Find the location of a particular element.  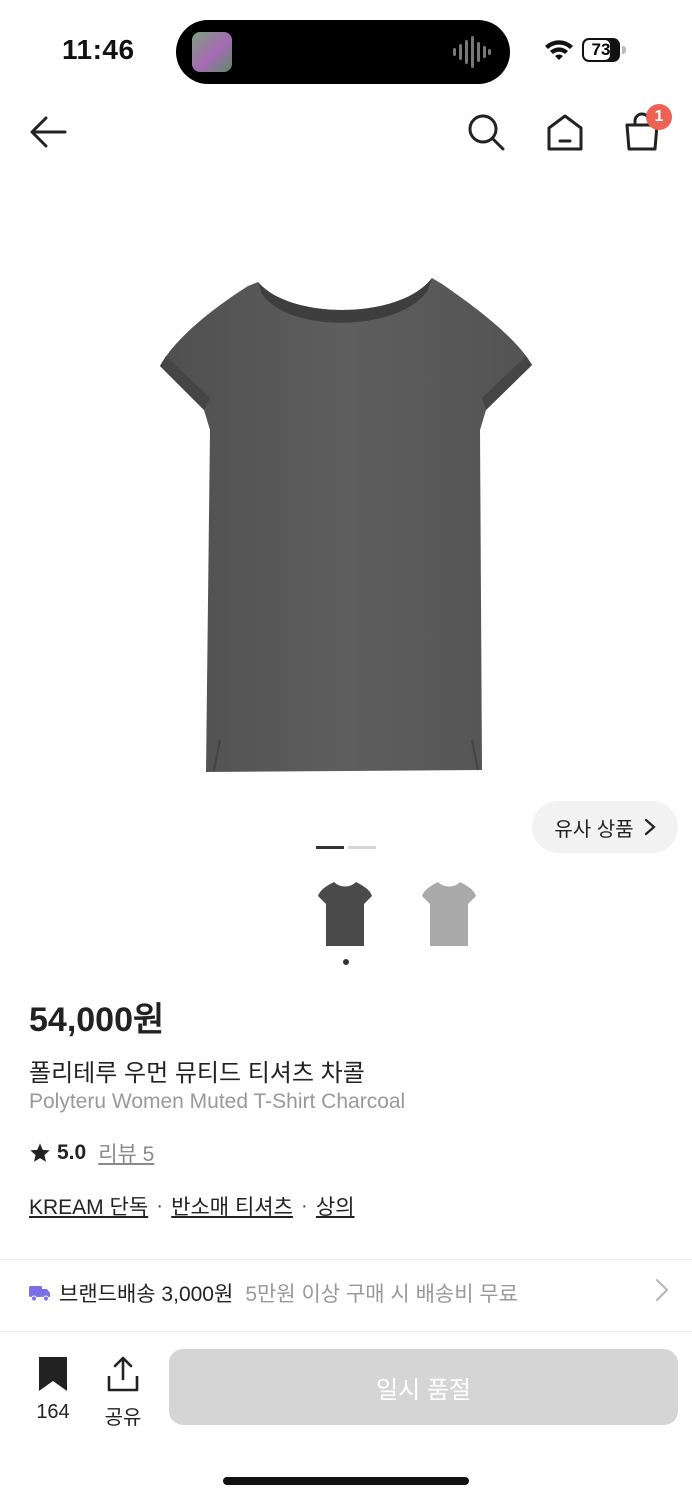

product-name-korean: 폴리테루 우먼 뮤티드 티셔츠 차콜 is located at coordinates (197, 1073).